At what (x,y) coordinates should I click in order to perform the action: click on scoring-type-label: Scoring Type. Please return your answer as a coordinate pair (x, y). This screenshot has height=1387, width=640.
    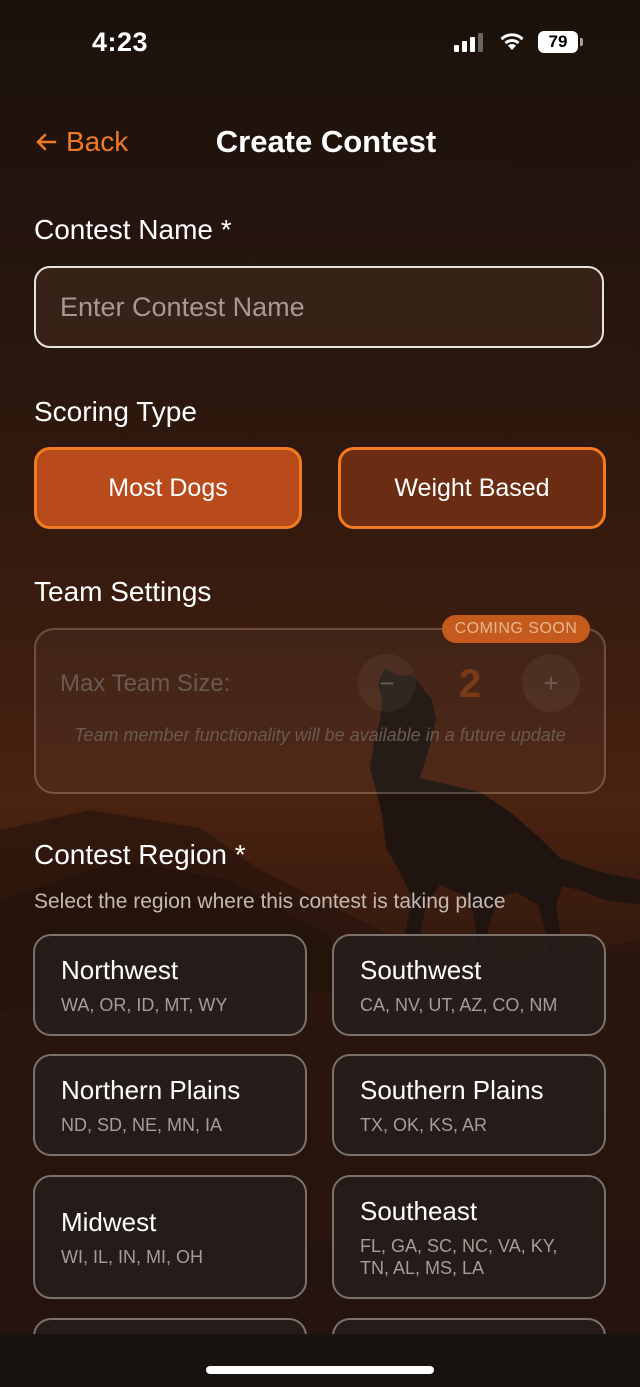
    Looking at the image, I should click on (115, 411).